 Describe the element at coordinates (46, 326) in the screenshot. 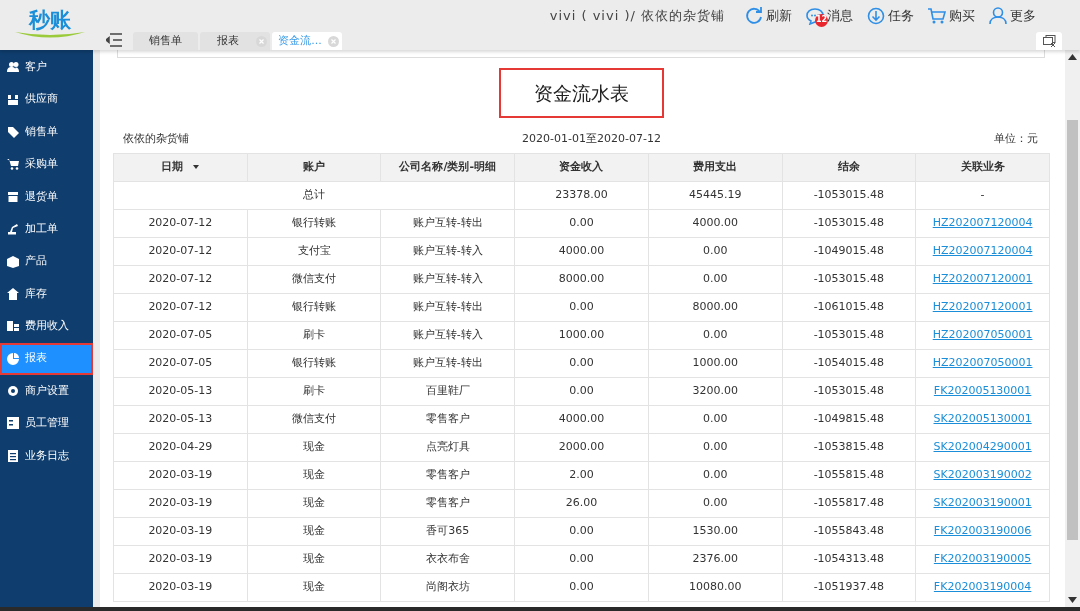

I see `sidebar-item: 费用收入` at that location.